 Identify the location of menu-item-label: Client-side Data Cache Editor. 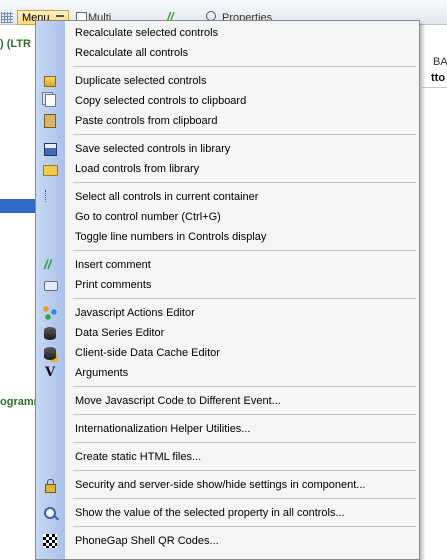
(147, 353).